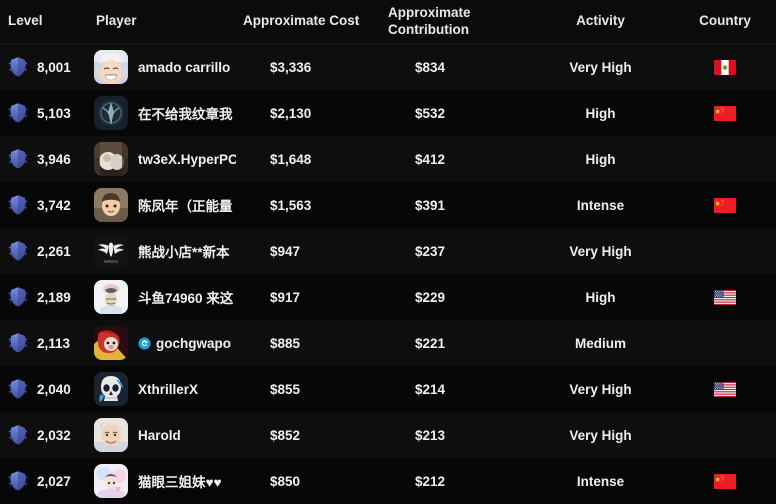 Image resolution: width=776 pixels, height=504 pixels. I want to click on cell-level: 2,261, so click(47, 251).